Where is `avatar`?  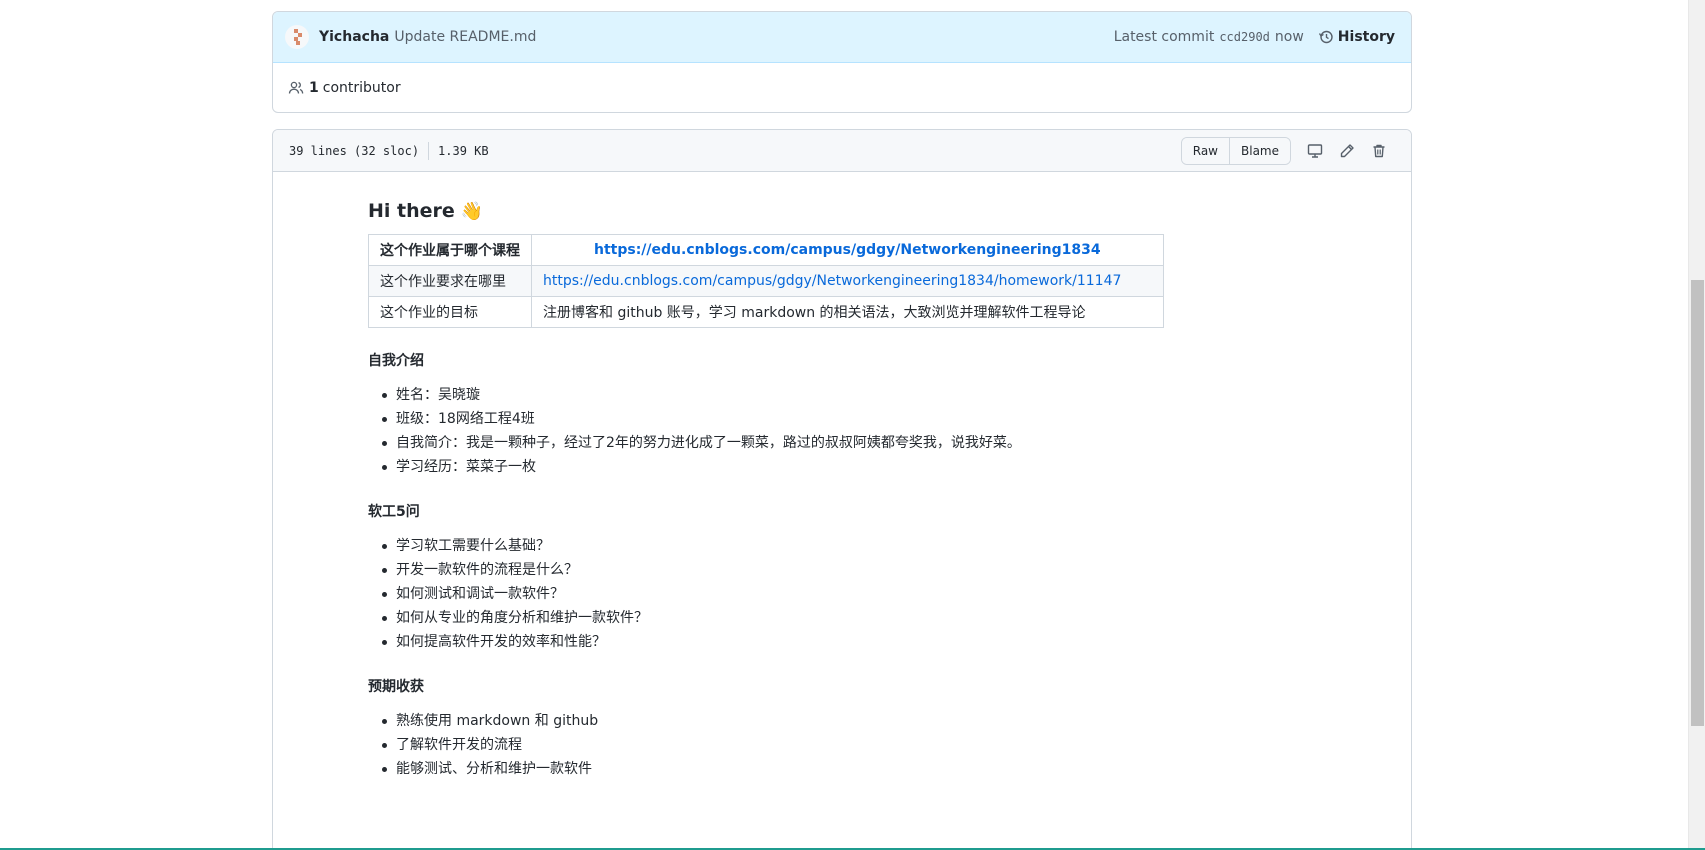 avatar is located at coordinates (297, 37).